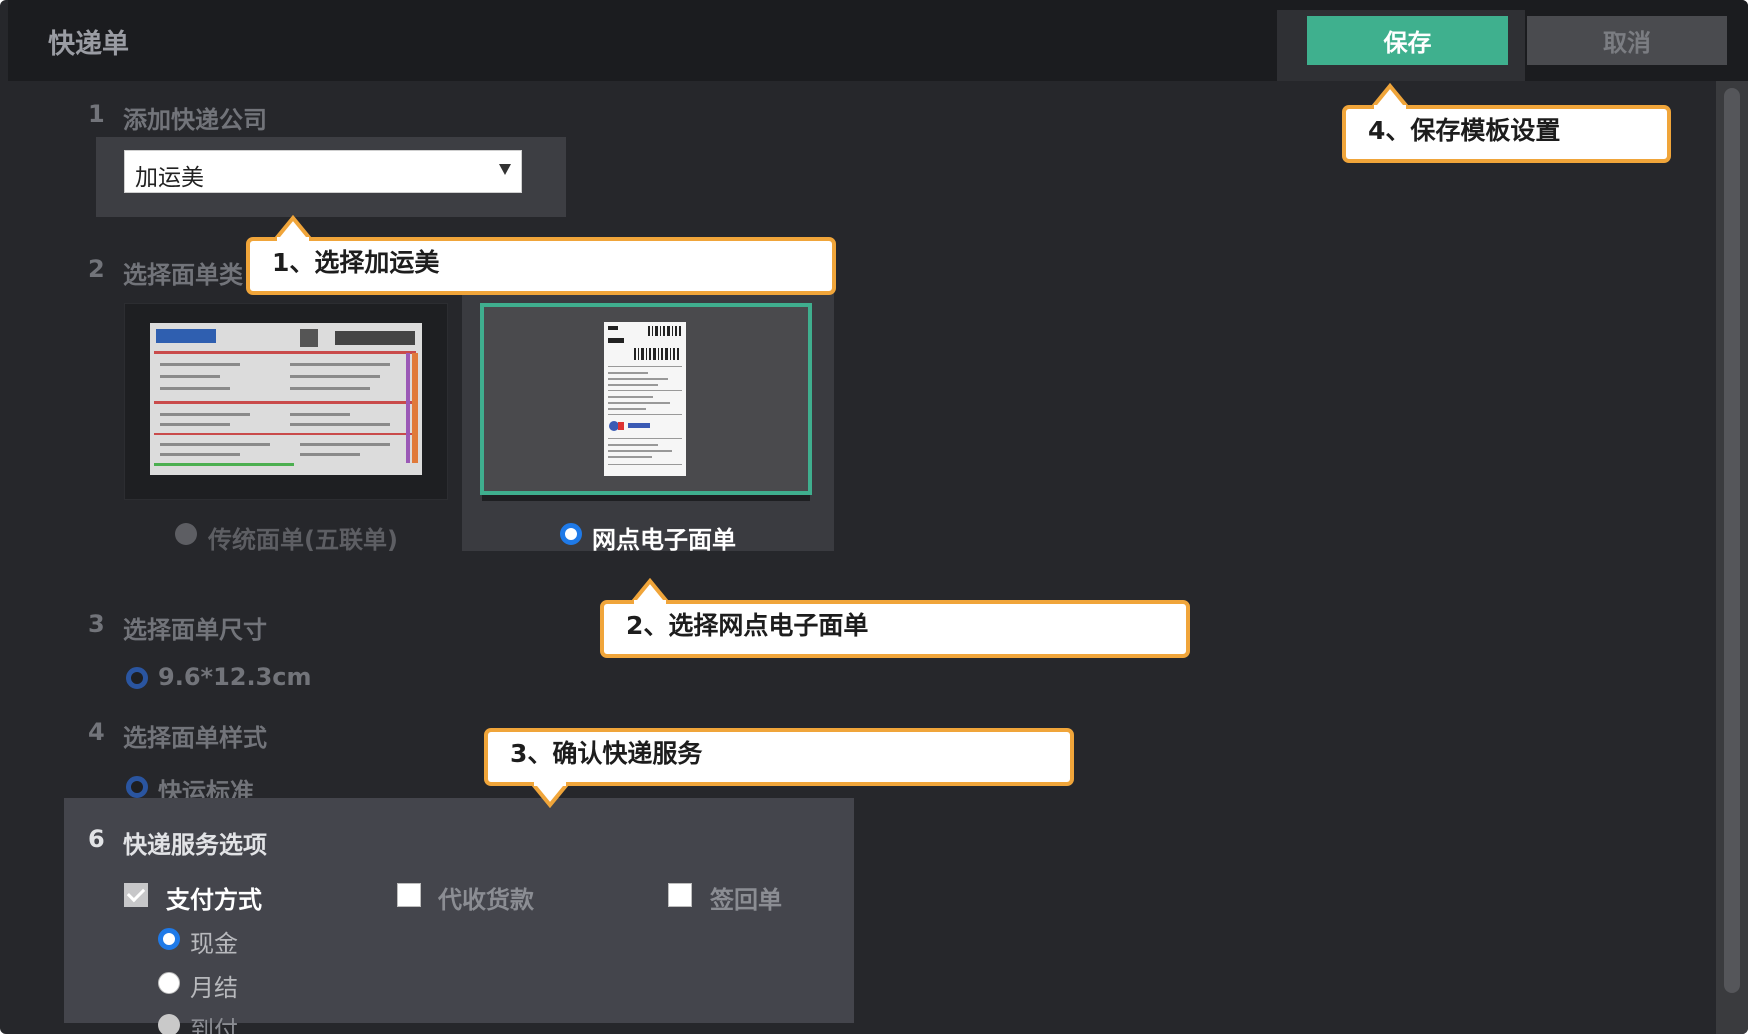 The width and height of the screenshot is (1748, 1034). Describe the element at coordinates (650, 591) in the screenshot. I see `callout-2-pointer` at that location.